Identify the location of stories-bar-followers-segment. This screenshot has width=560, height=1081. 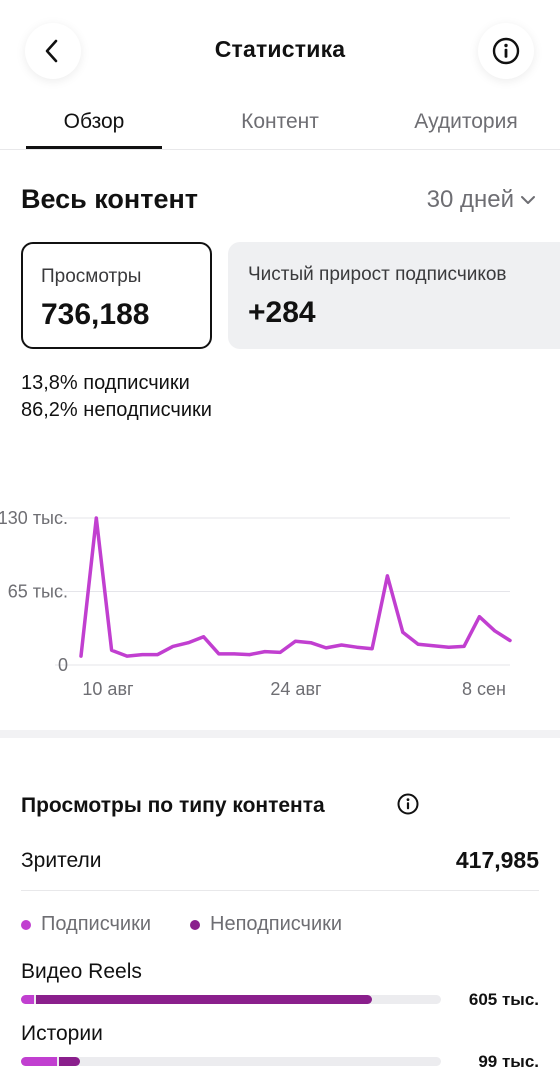
(39, 1061).